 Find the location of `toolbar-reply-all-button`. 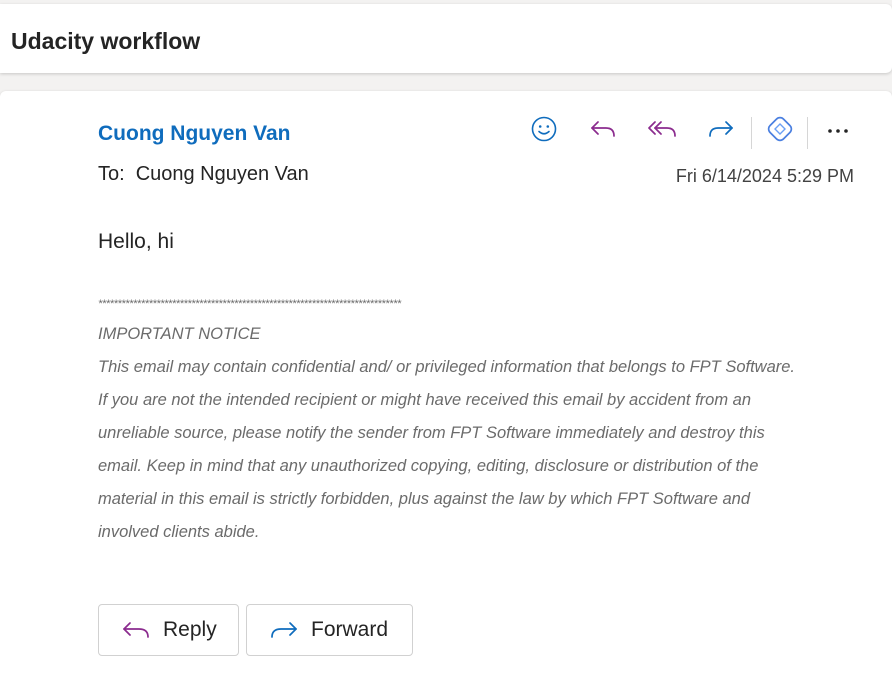

toolbar-reply-all-button is located at coordinates (662, 131).